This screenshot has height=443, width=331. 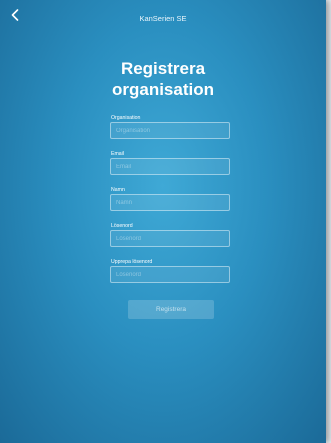 What do you see at coordinates (122, 226) in the screenshot?
I see `password-label: Lösenord` at bounding box center [122, 226].